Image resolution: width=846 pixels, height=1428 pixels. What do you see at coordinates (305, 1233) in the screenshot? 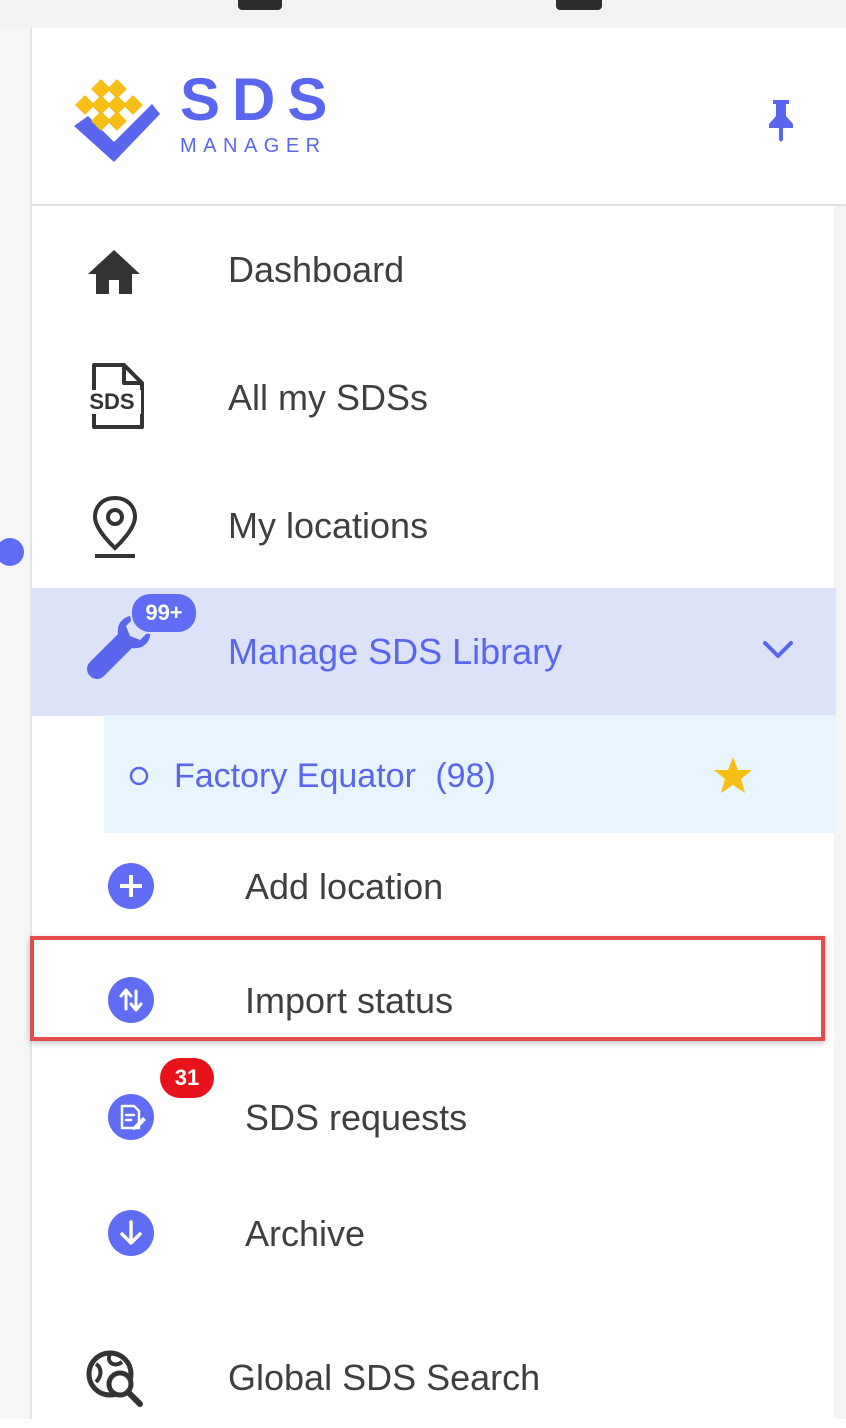
I see `sidebar-item-label: Archive` at bounding box center [305, 1233].